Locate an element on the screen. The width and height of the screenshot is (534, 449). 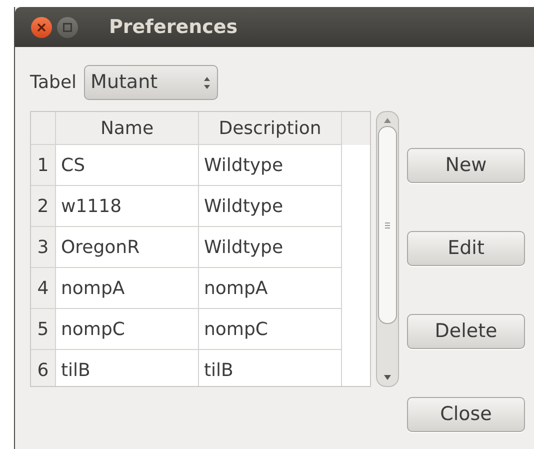
scrollbar-thumb is located at coordinates (387, 225).